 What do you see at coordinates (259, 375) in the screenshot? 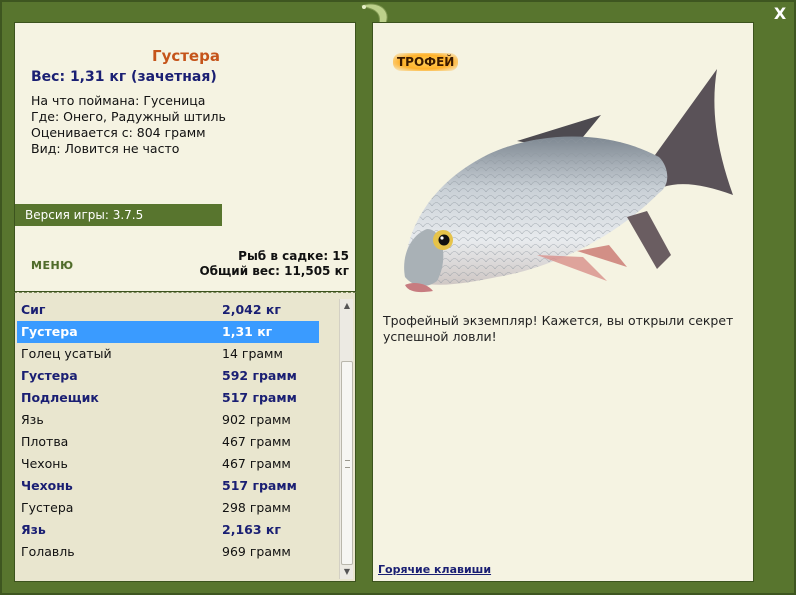
I see `fish-list-weight: 592 грамм` at bounding box center [259, 375].